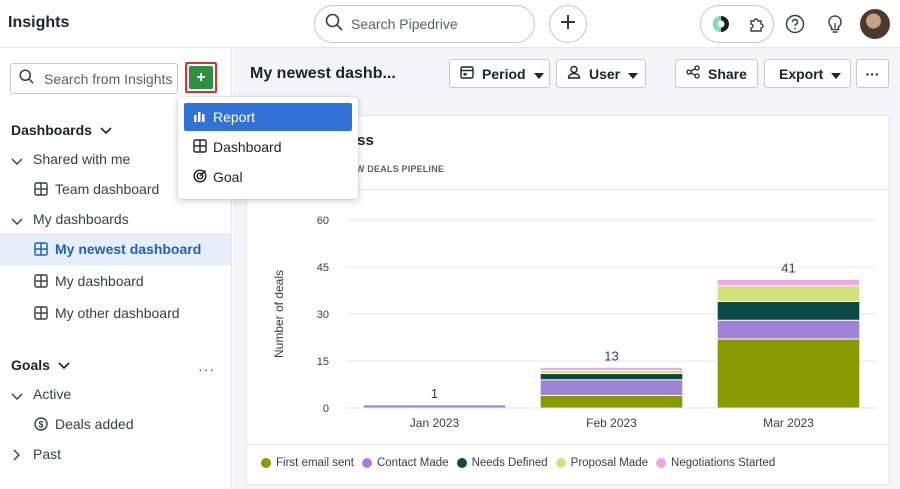  I want to click on dashboards-section-toggle: Dashboards, so click(61, 130).